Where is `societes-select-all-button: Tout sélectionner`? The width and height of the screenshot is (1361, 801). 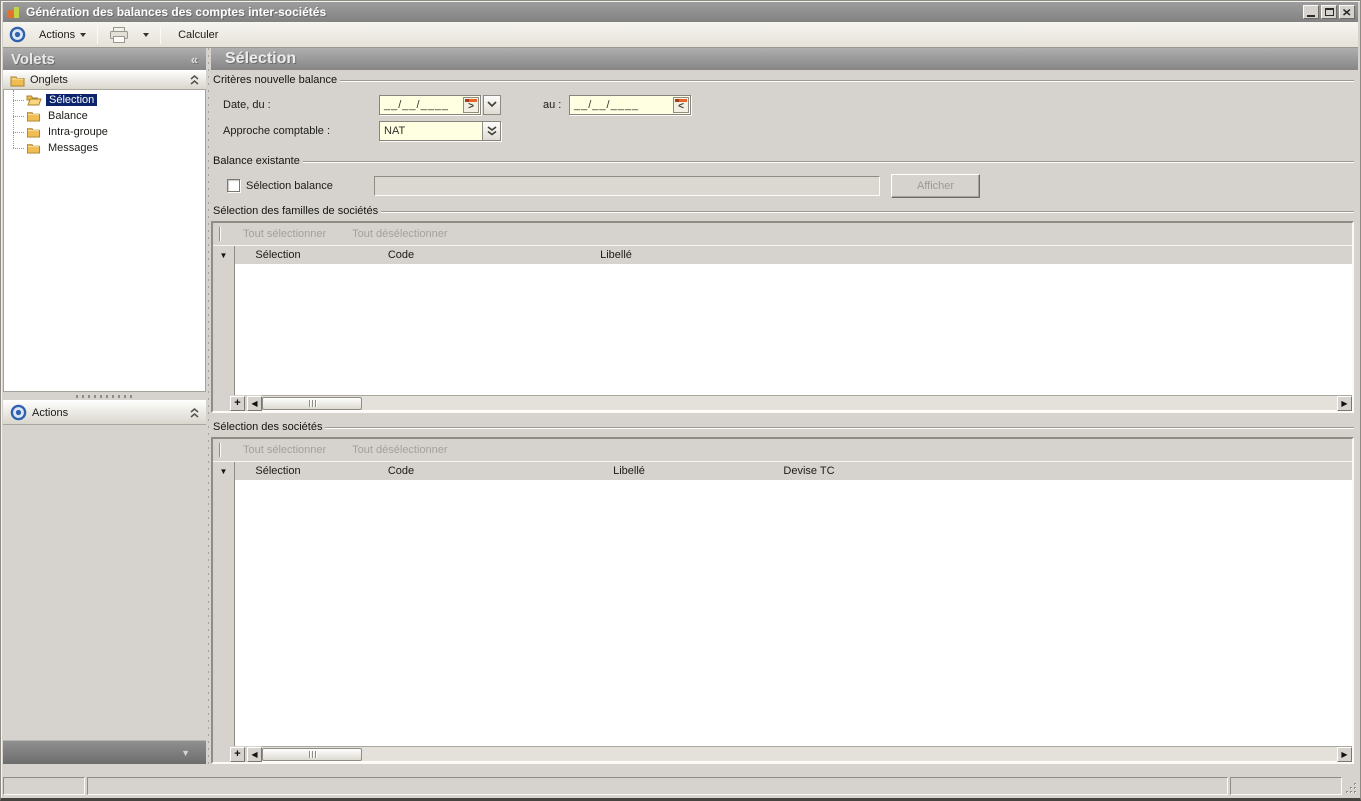
societes-select-all-button: Tout sélectionner is located at coordinates (284, 450).